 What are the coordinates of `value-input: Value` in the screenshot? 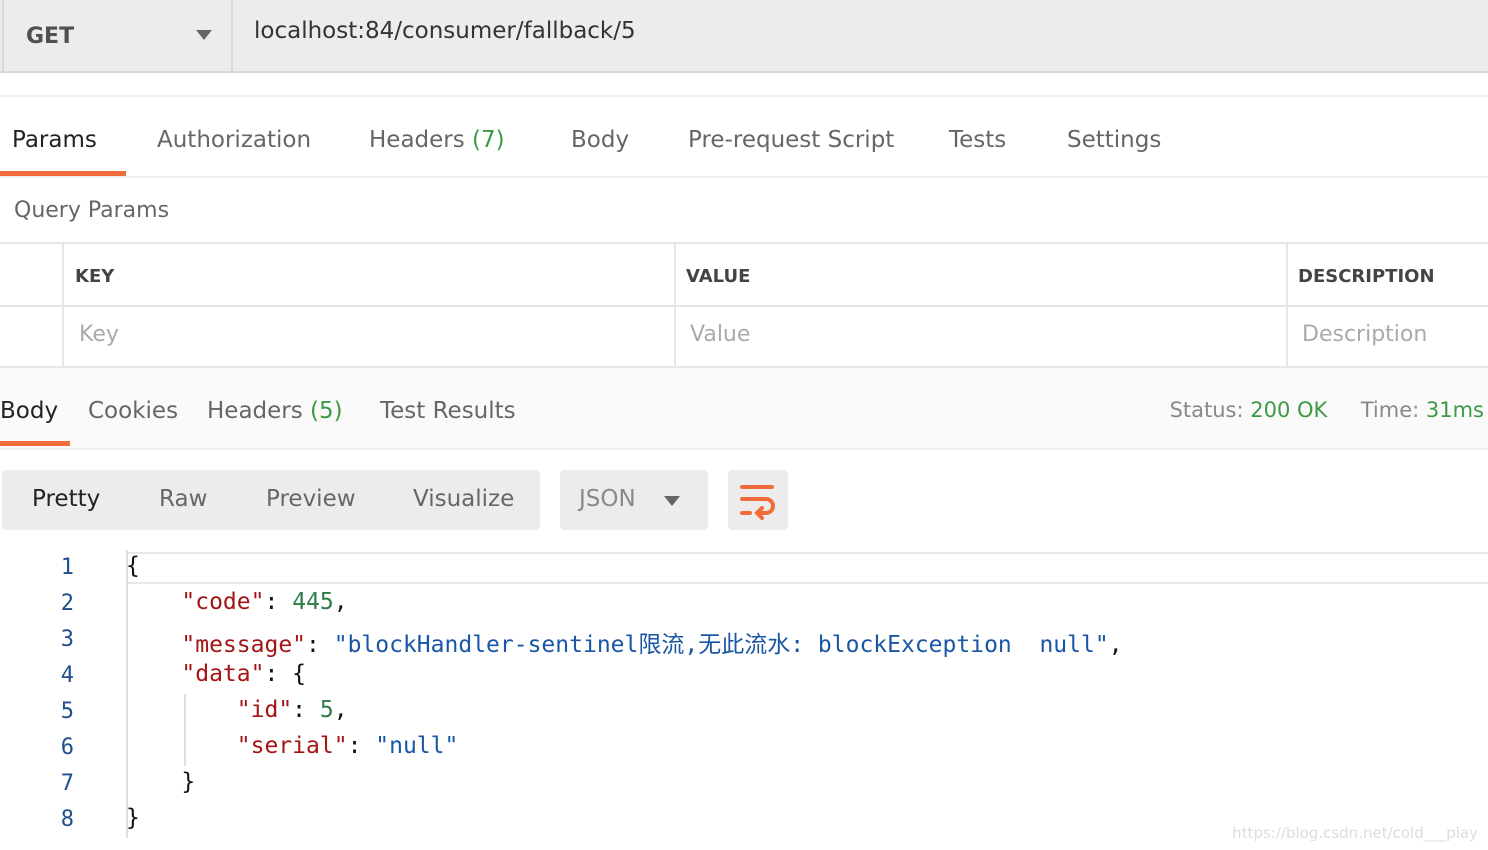 It's located at (720, 334).